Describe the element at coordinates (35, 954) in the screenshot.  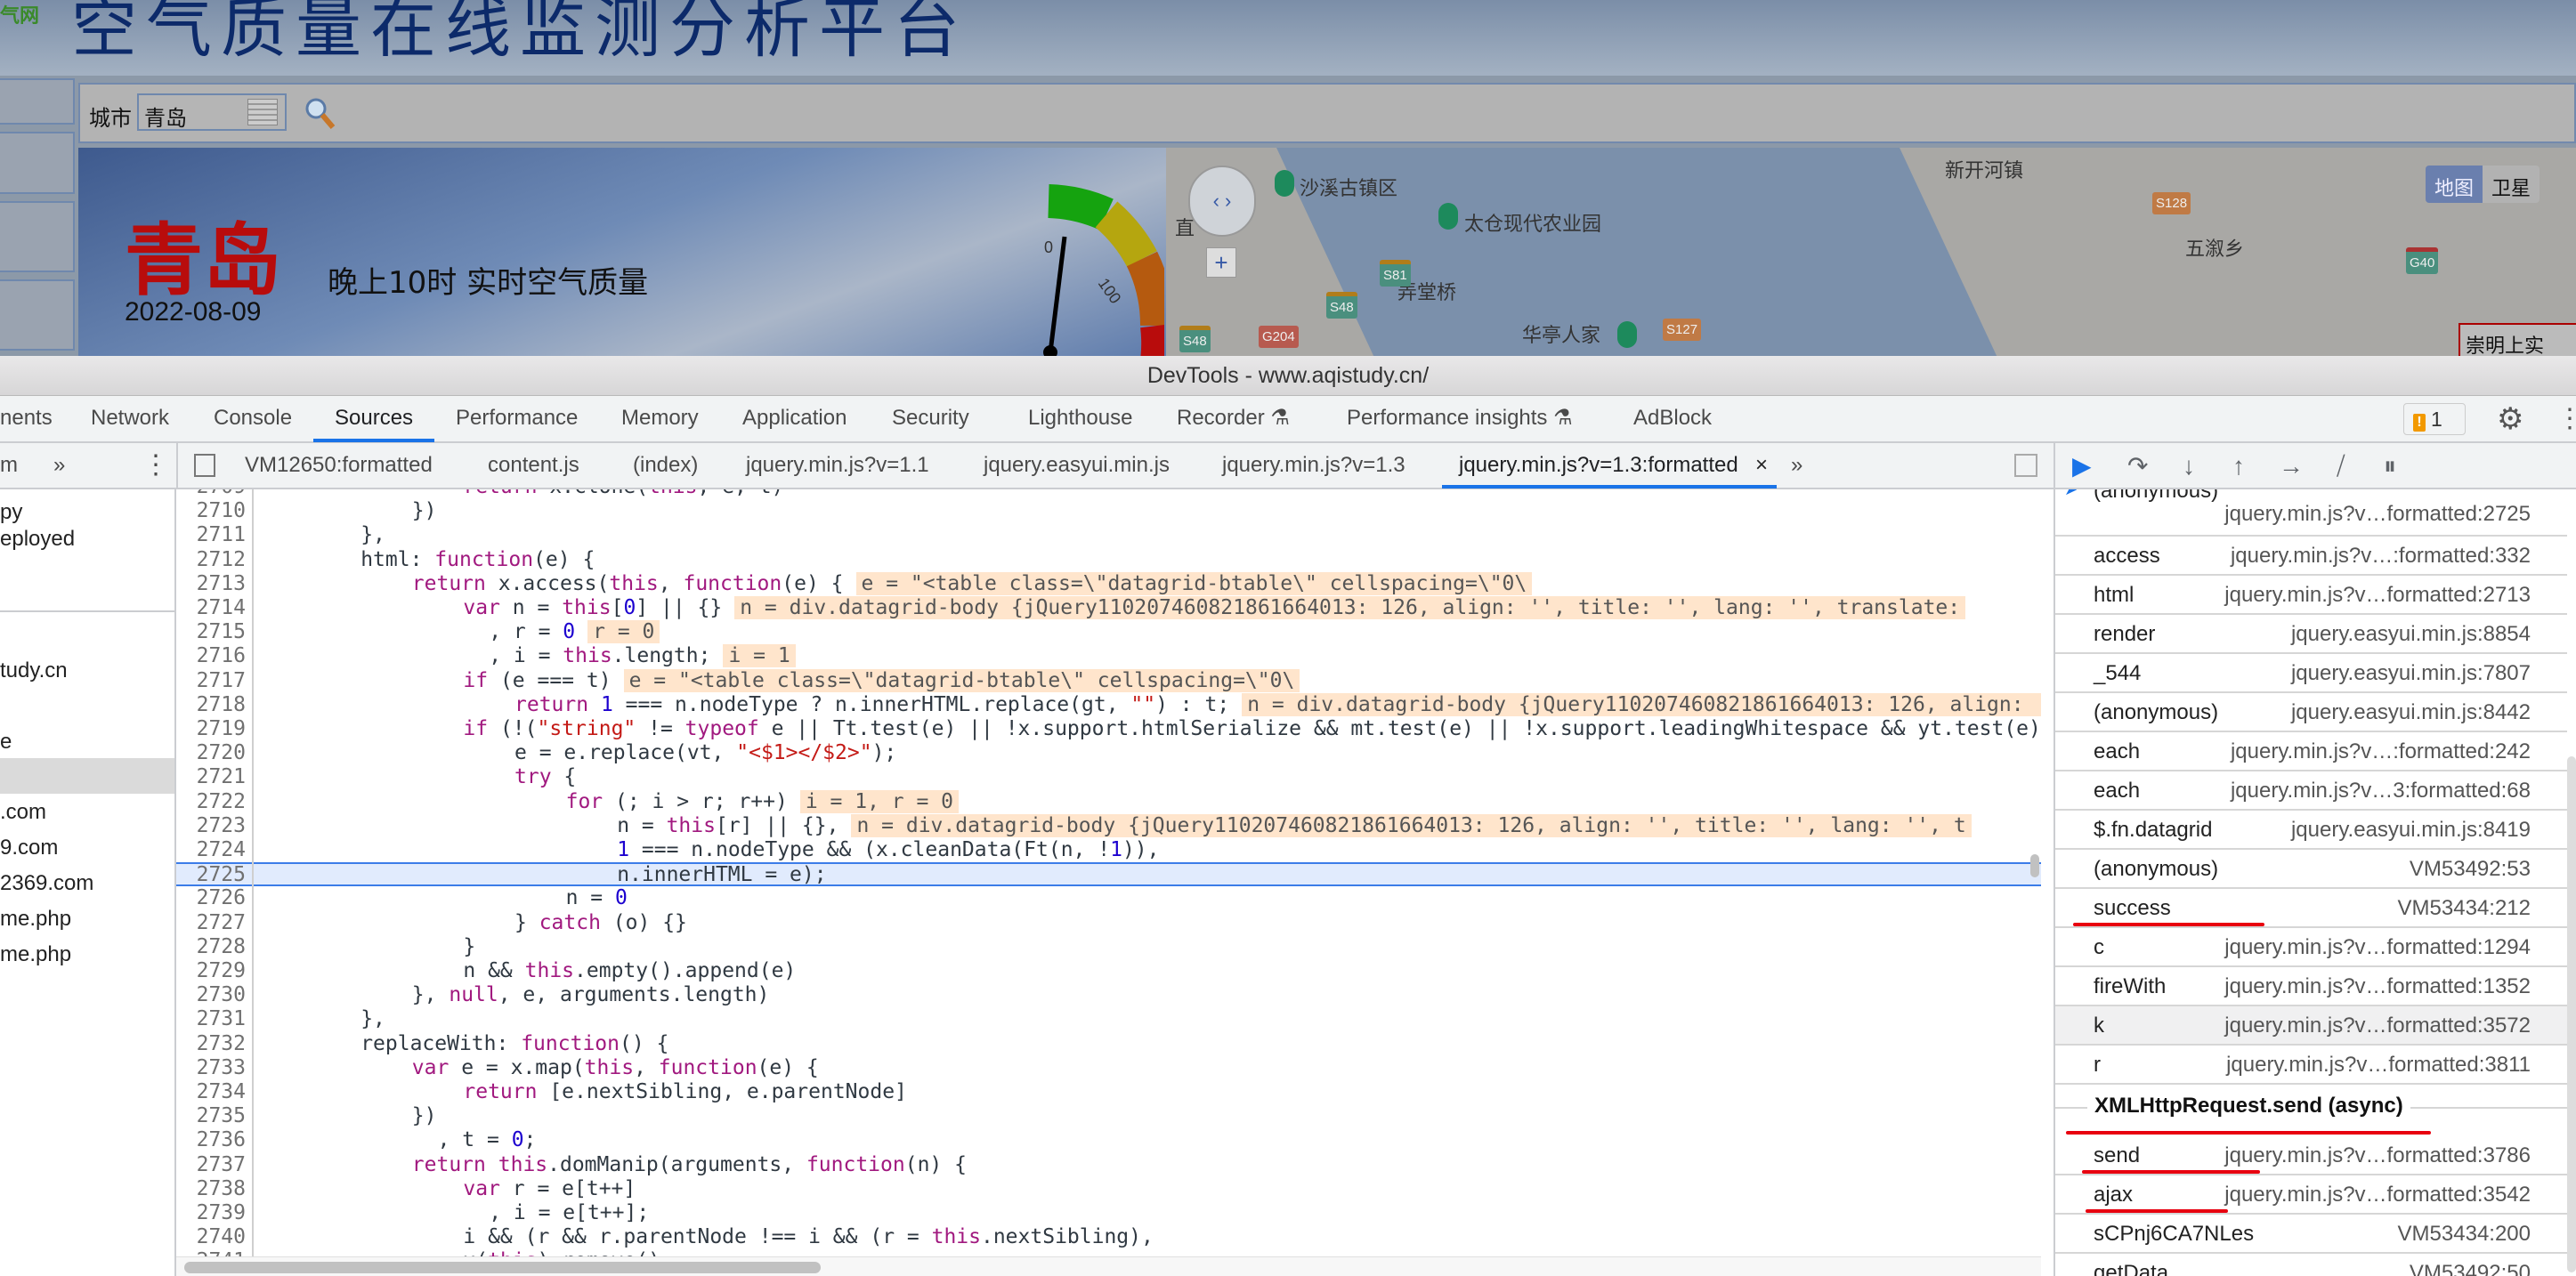
I see `navigator-item: me.php` at that location.